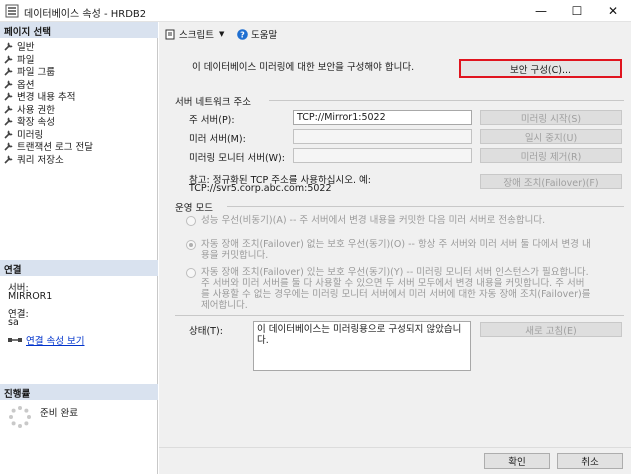 The image size is (631, 474). I want to click on failover-button: 장애 조치(Failover)(F), so click(551, 181).